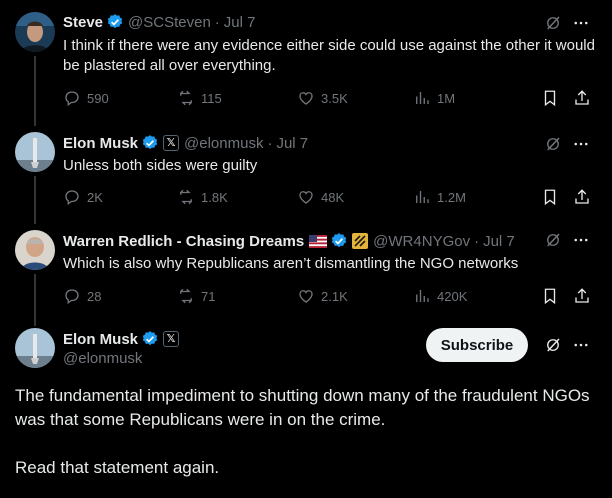 The width and height of the screenshot is (612, 498). I want to click on tweet-header: Elon Musk 𝕏 @elonmusk · Jul 7, so click(185, 143).